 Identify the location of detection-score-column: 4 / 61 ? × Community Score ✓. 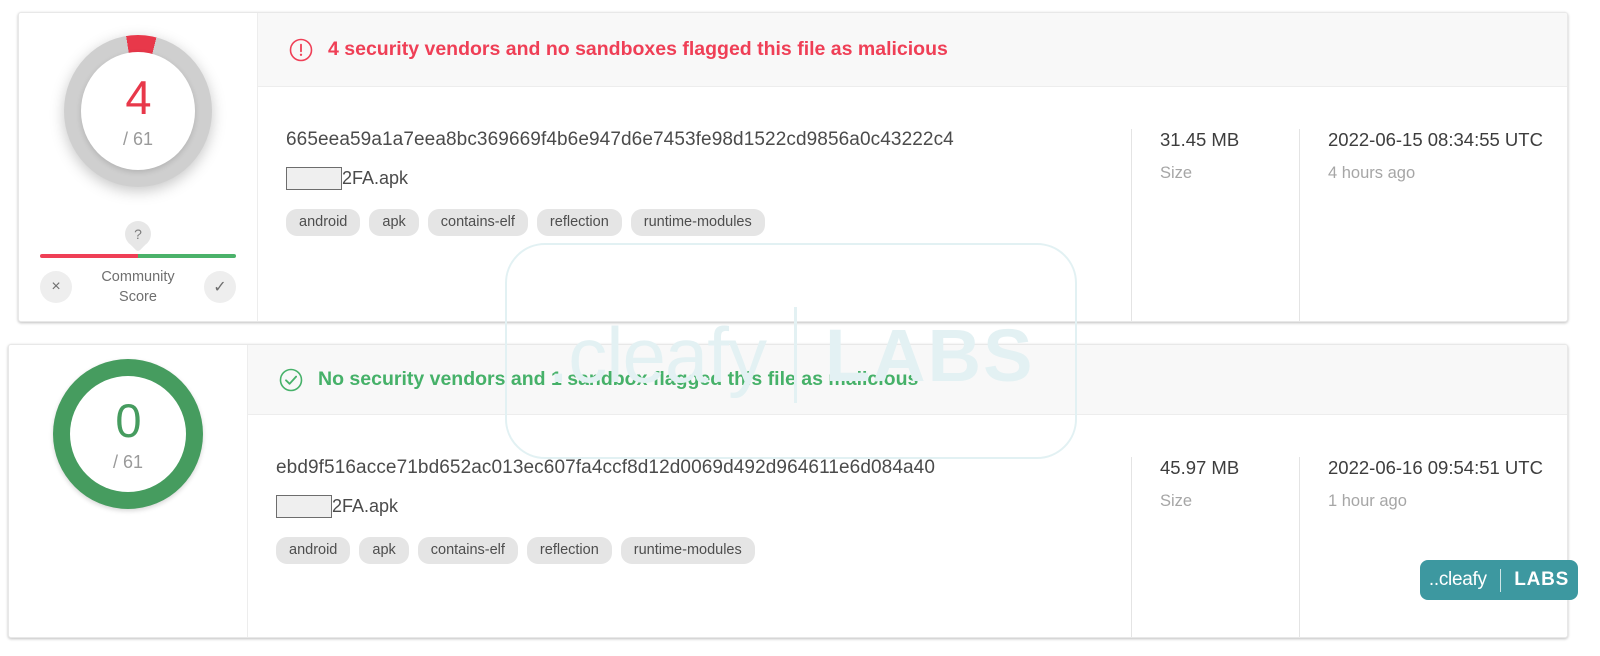
(138, 167).